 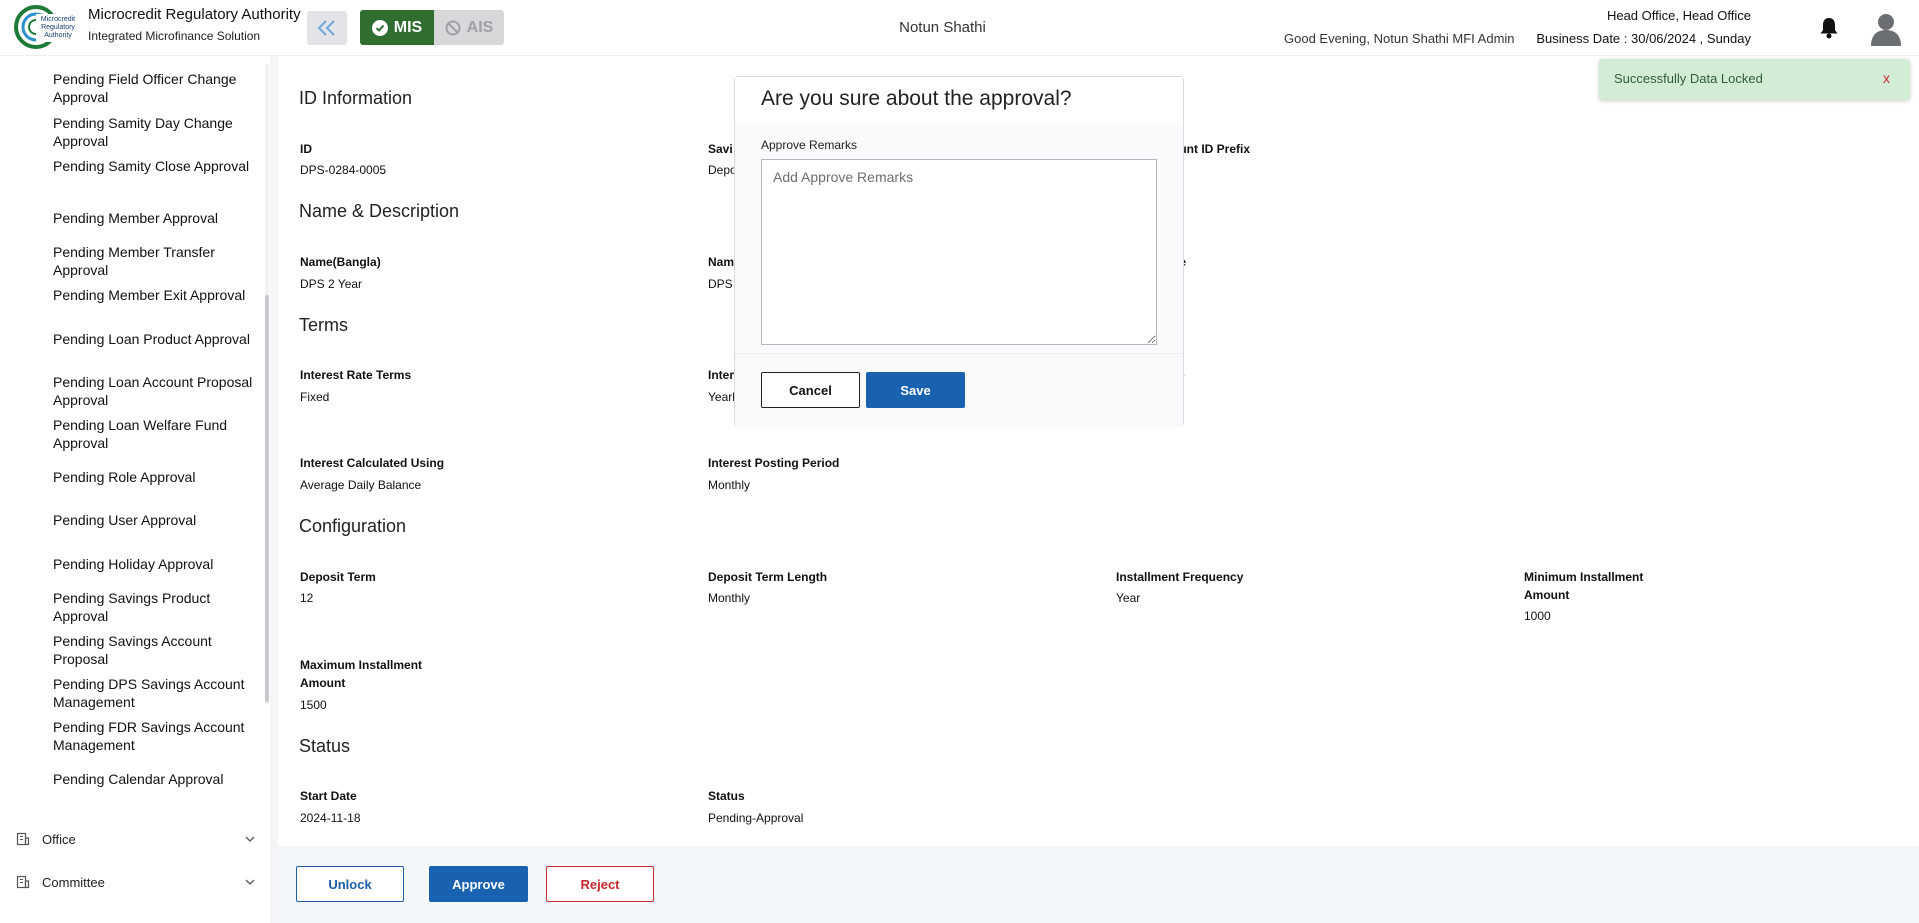 I want to click on sidebar-item-pending-loan-product-approval: Pending Loan Product Approval, so click(x=155, y=339).